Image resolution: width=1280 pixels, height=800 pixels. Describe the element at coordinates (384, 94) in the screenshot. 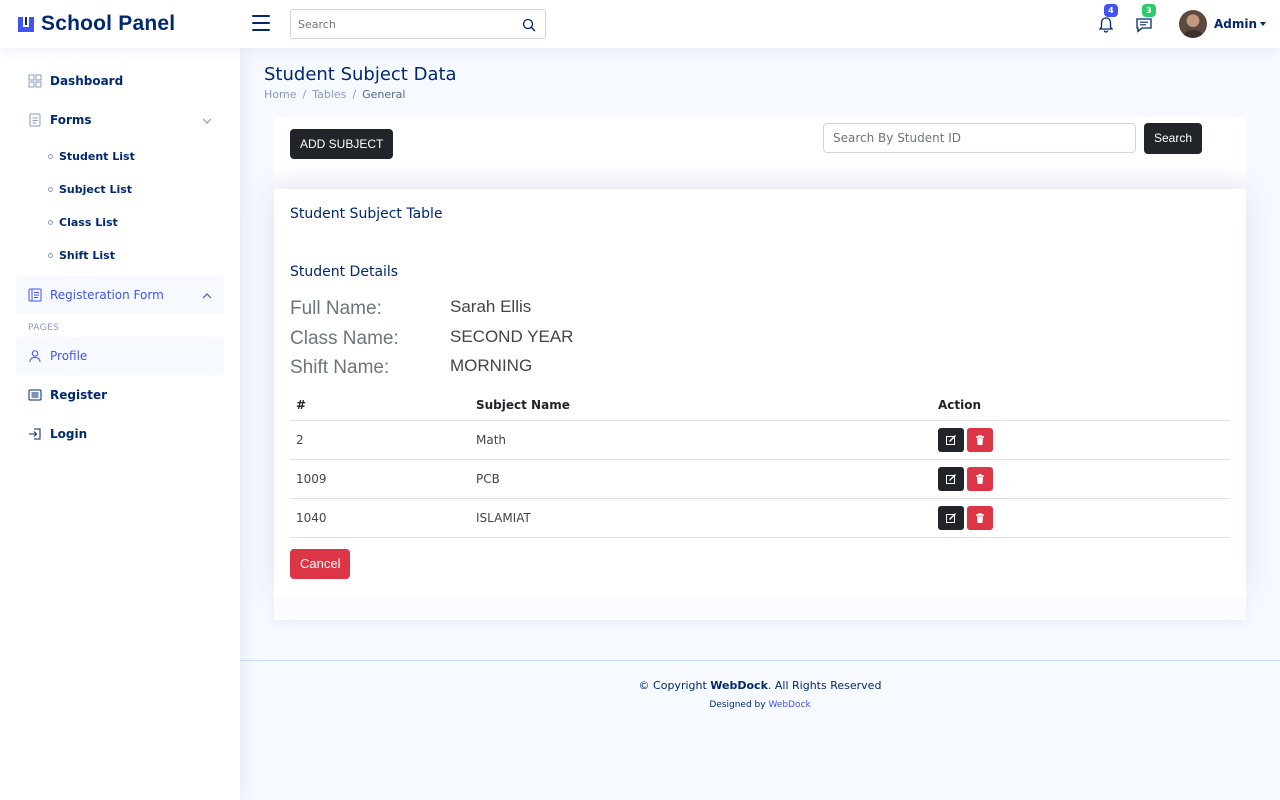

I see `breadcrumb-current: General` at that location.